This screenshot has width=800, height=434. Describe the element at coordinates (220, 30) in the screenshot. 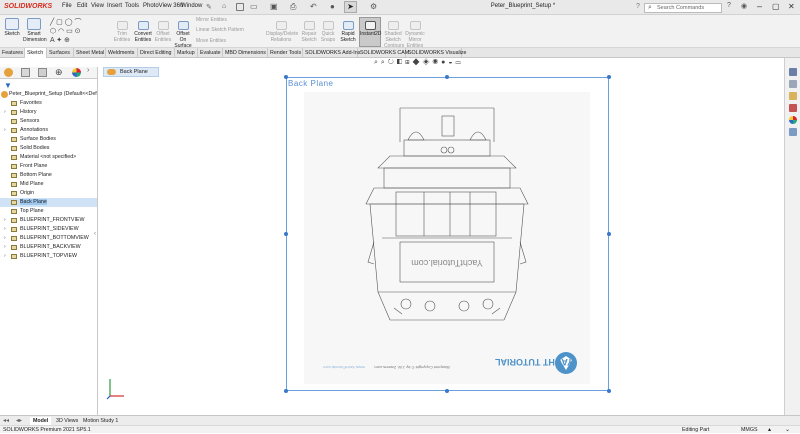

I see `linear-pattern-button: Linear Sketch Pattern` at that location.